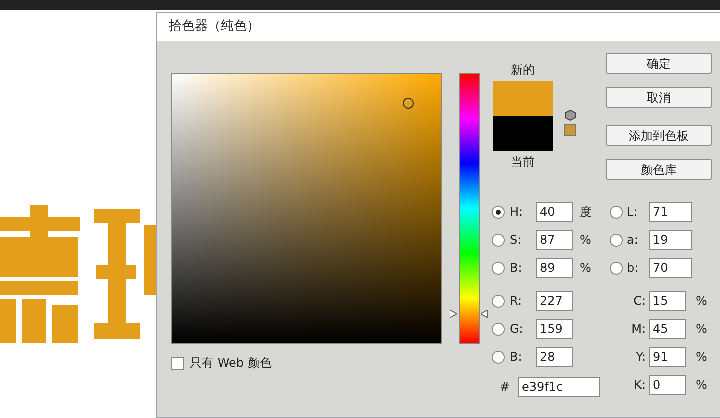  I want to click on dialog-button: 添加到色板, so click(659, 135).